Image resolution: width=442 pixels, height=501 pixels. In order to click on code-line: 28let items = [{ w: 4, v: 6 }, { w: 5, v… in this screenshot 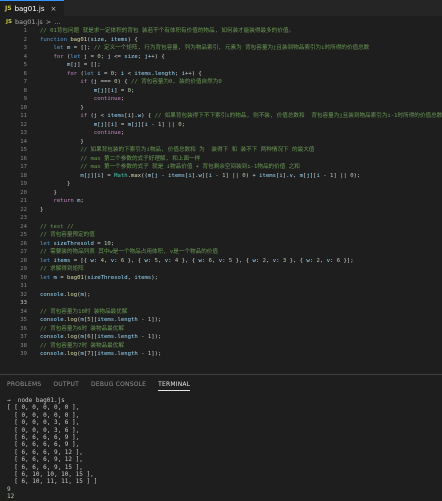, I will do `click(221, 261)`.